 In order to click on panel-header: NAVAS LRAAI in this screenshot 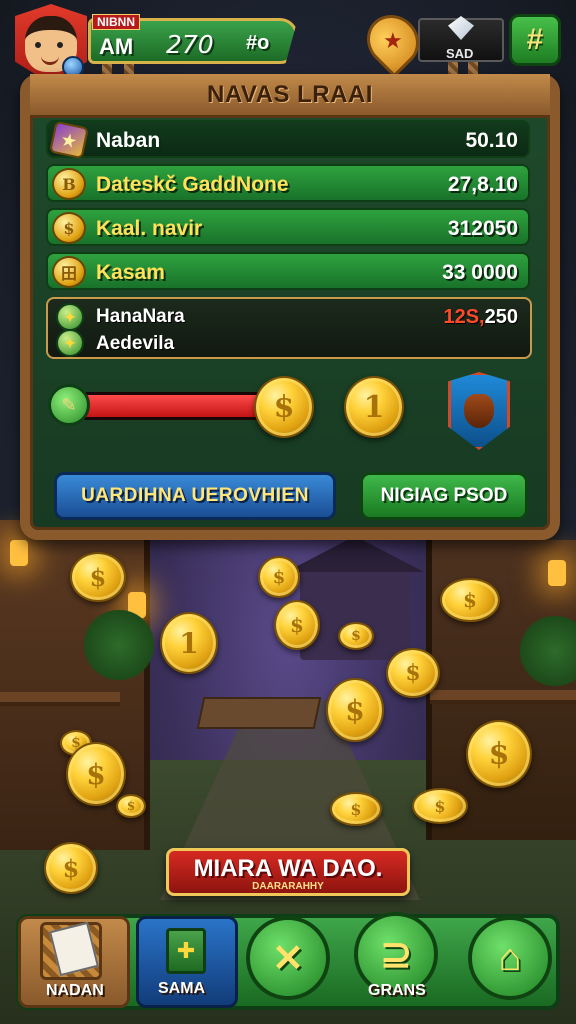, I will do `click(290, 96)`.